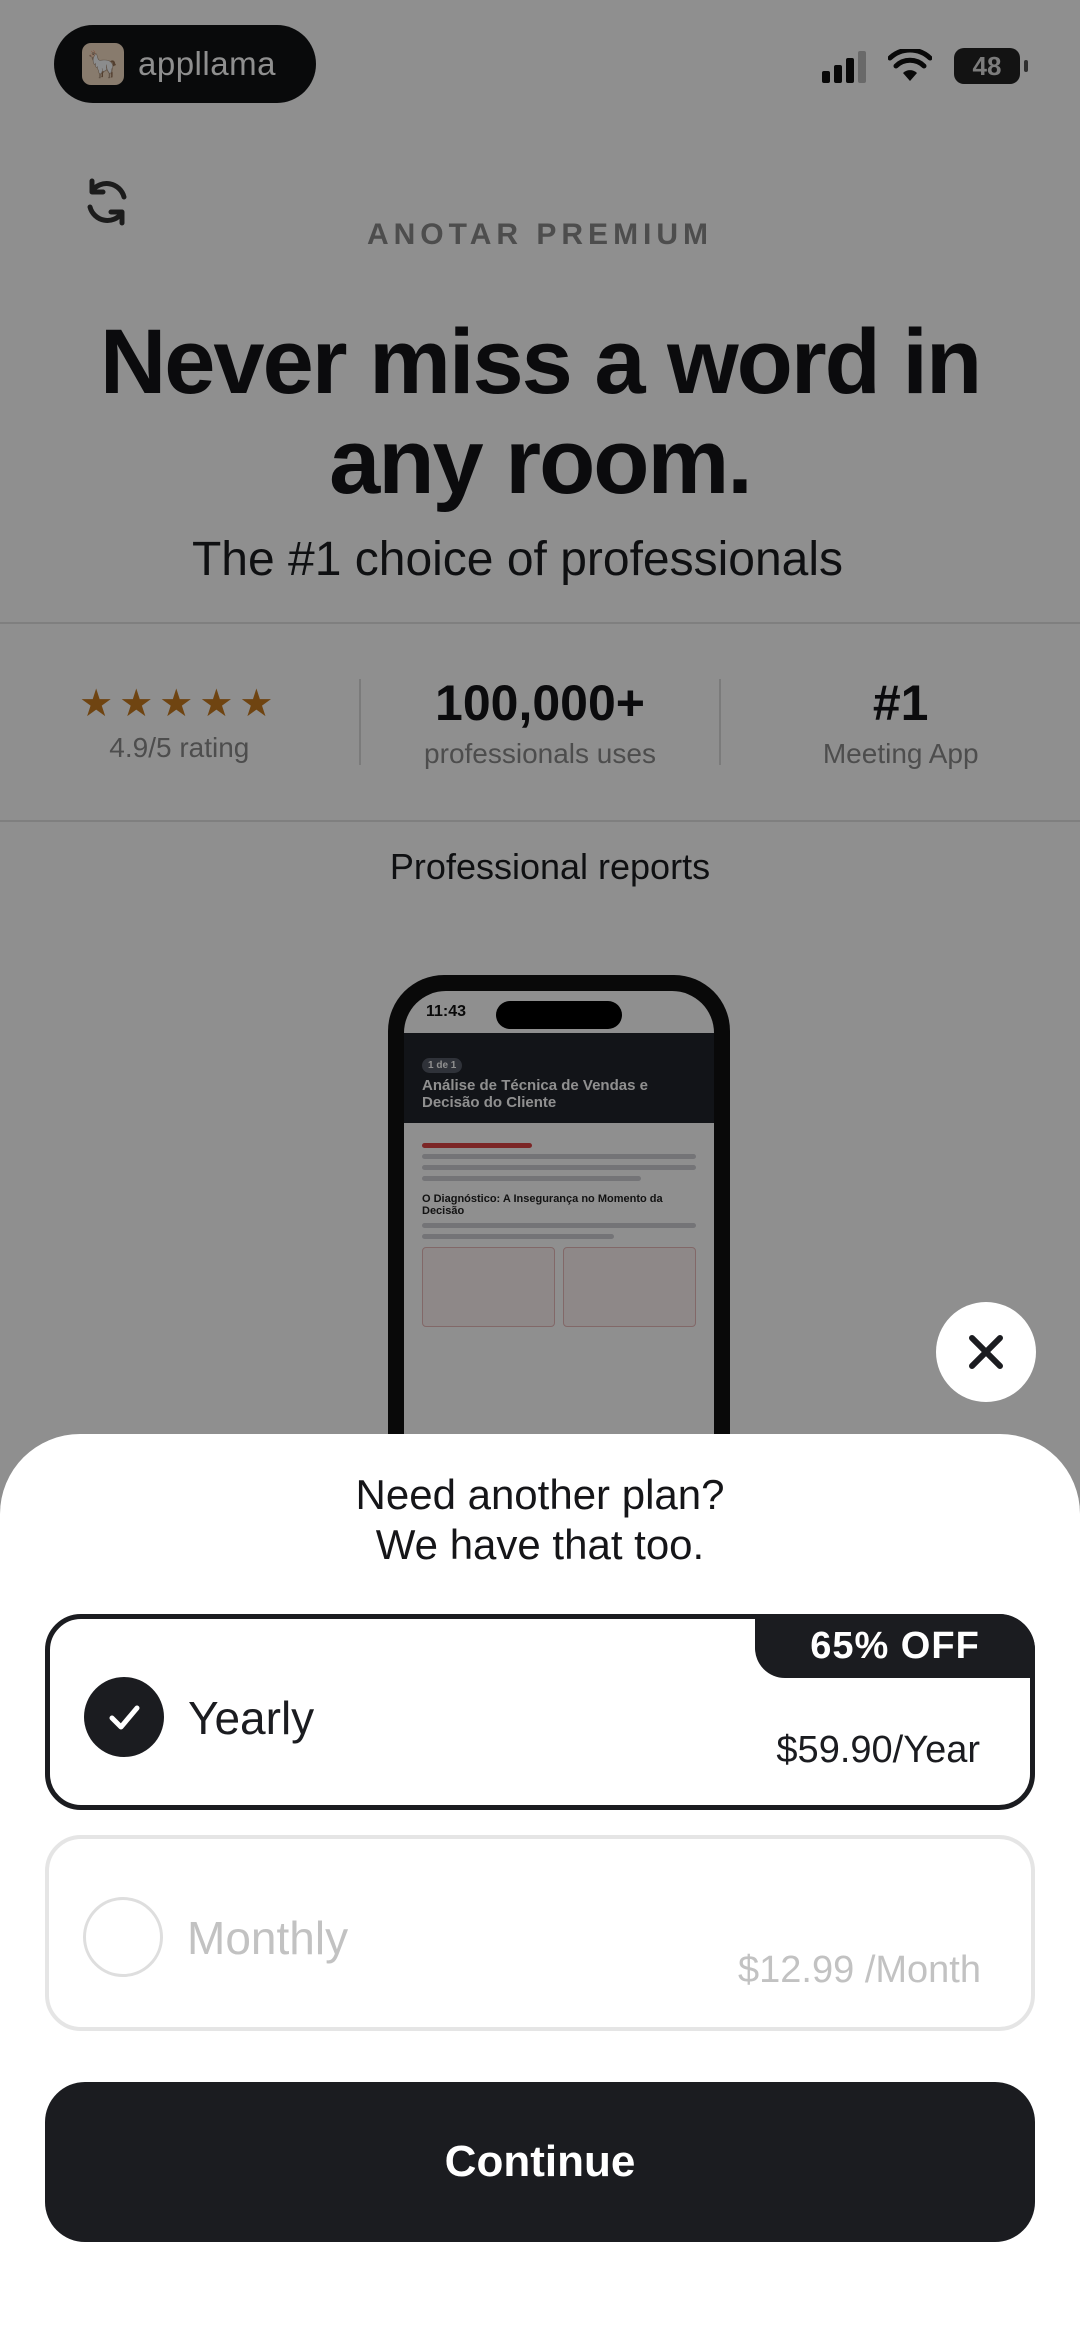 The width and height of the screenshot is (1080, 2337). Describe the element at coordinates (540, 1544) in the screenshot. I see `sheet-title-line2: We have that too.` at that location.